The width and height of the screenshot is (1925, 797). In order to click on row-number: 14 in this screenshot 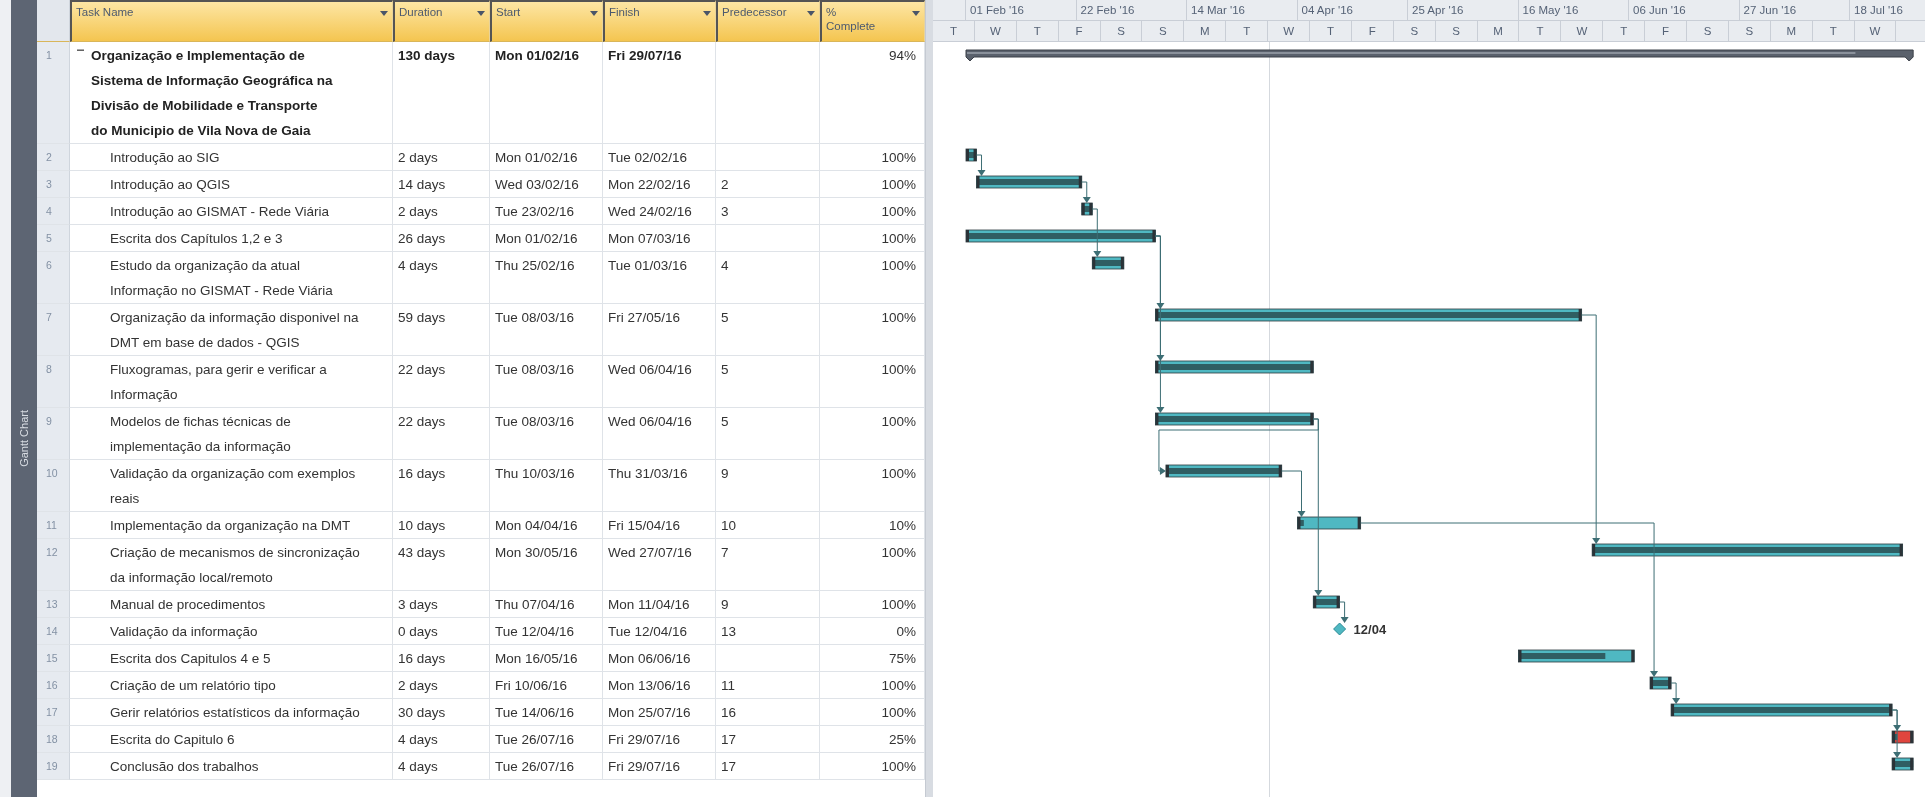, I will do `click(53, 631)`.